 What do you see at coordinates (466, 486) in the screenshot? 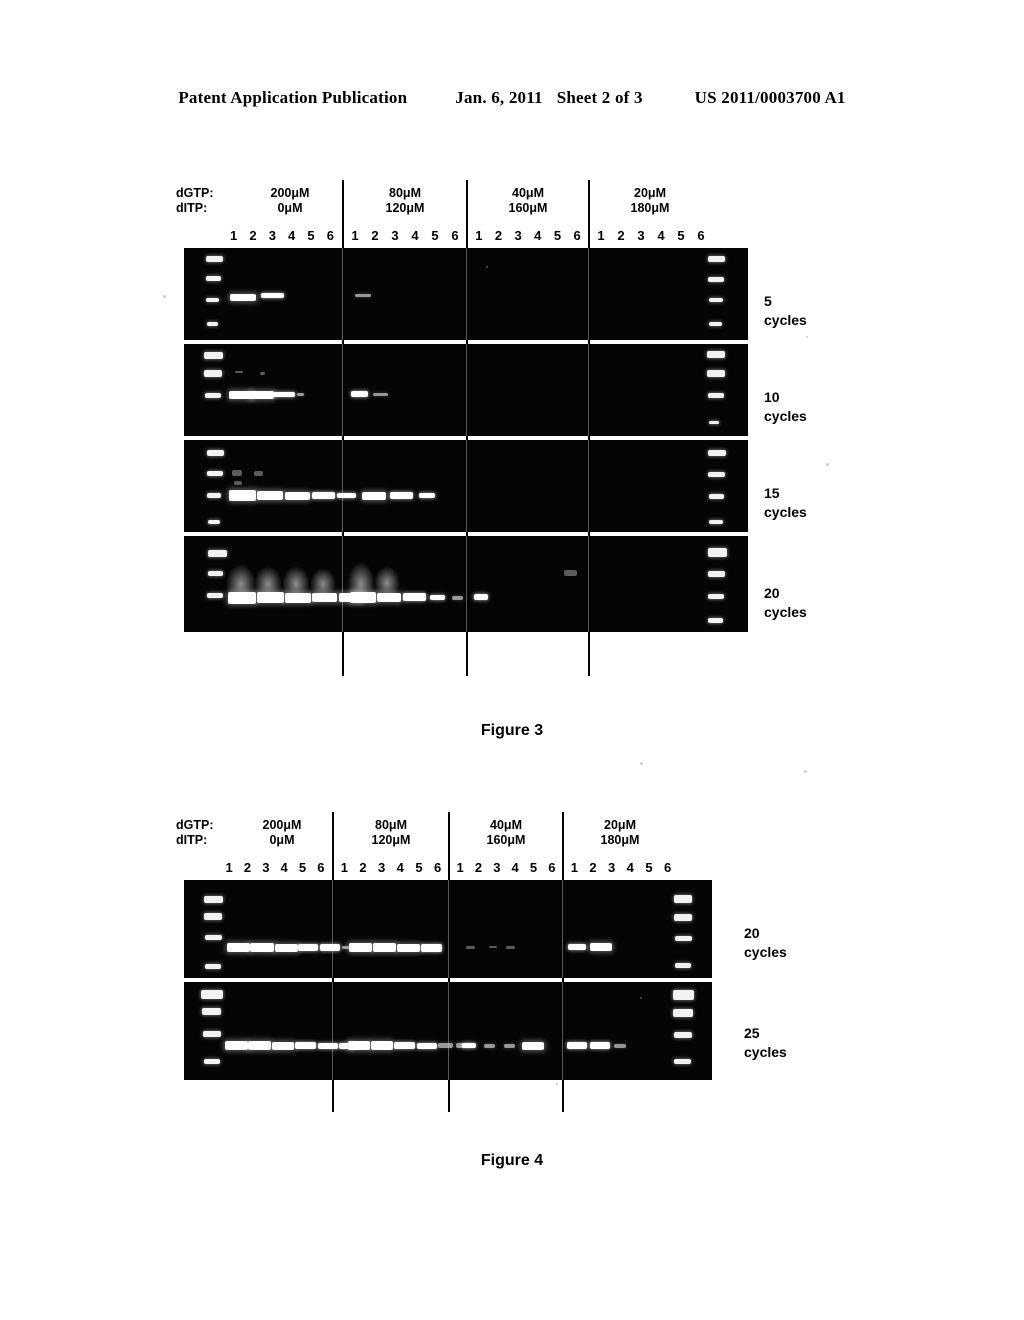
I see `gel-panel-15-cycles` at bounding box center [466, 486].